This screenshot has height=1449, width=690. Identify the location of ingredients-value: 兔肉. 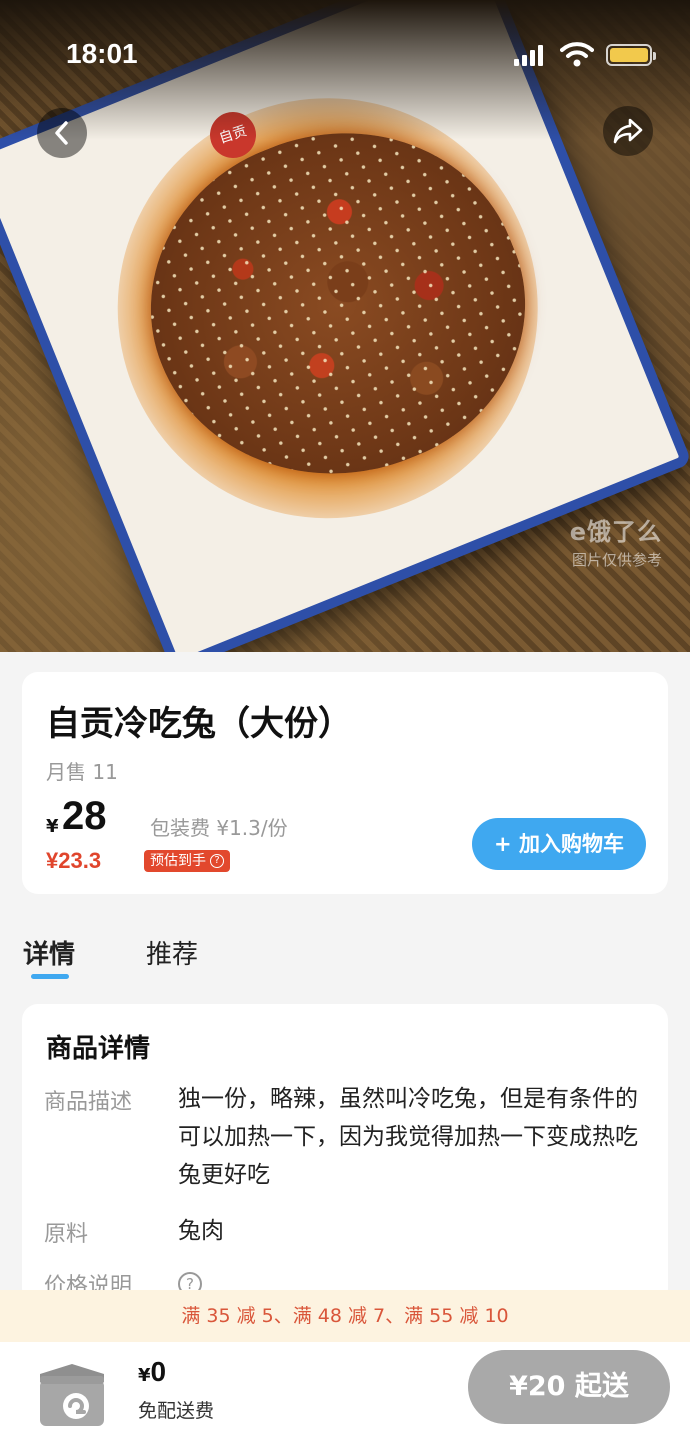
(201, 1231).